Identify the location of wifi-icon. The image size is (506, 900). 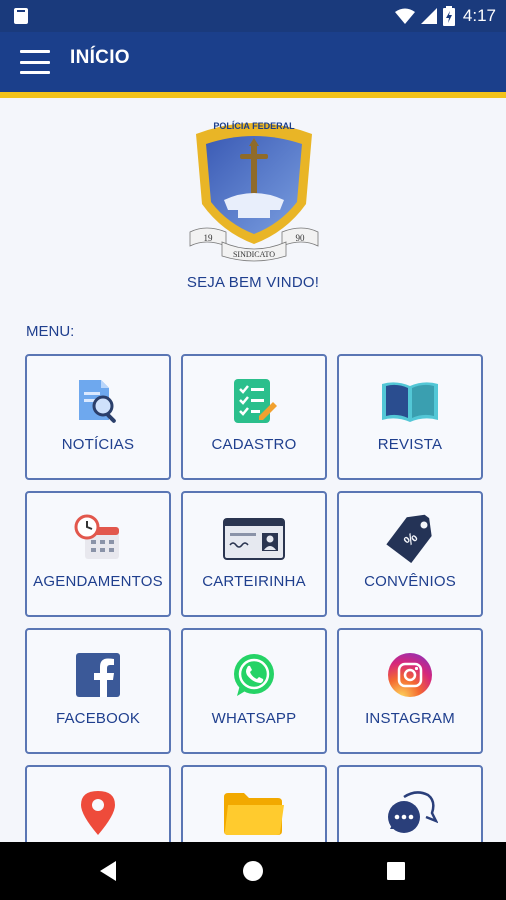
(404, 16).